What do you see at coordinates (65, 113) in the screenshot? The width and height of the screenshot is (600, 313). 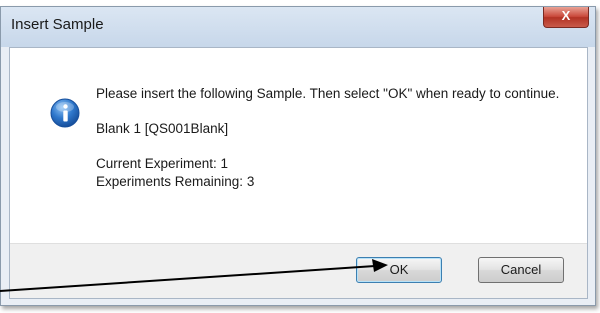 I see `information-icon` at bounding box center [65, 113].